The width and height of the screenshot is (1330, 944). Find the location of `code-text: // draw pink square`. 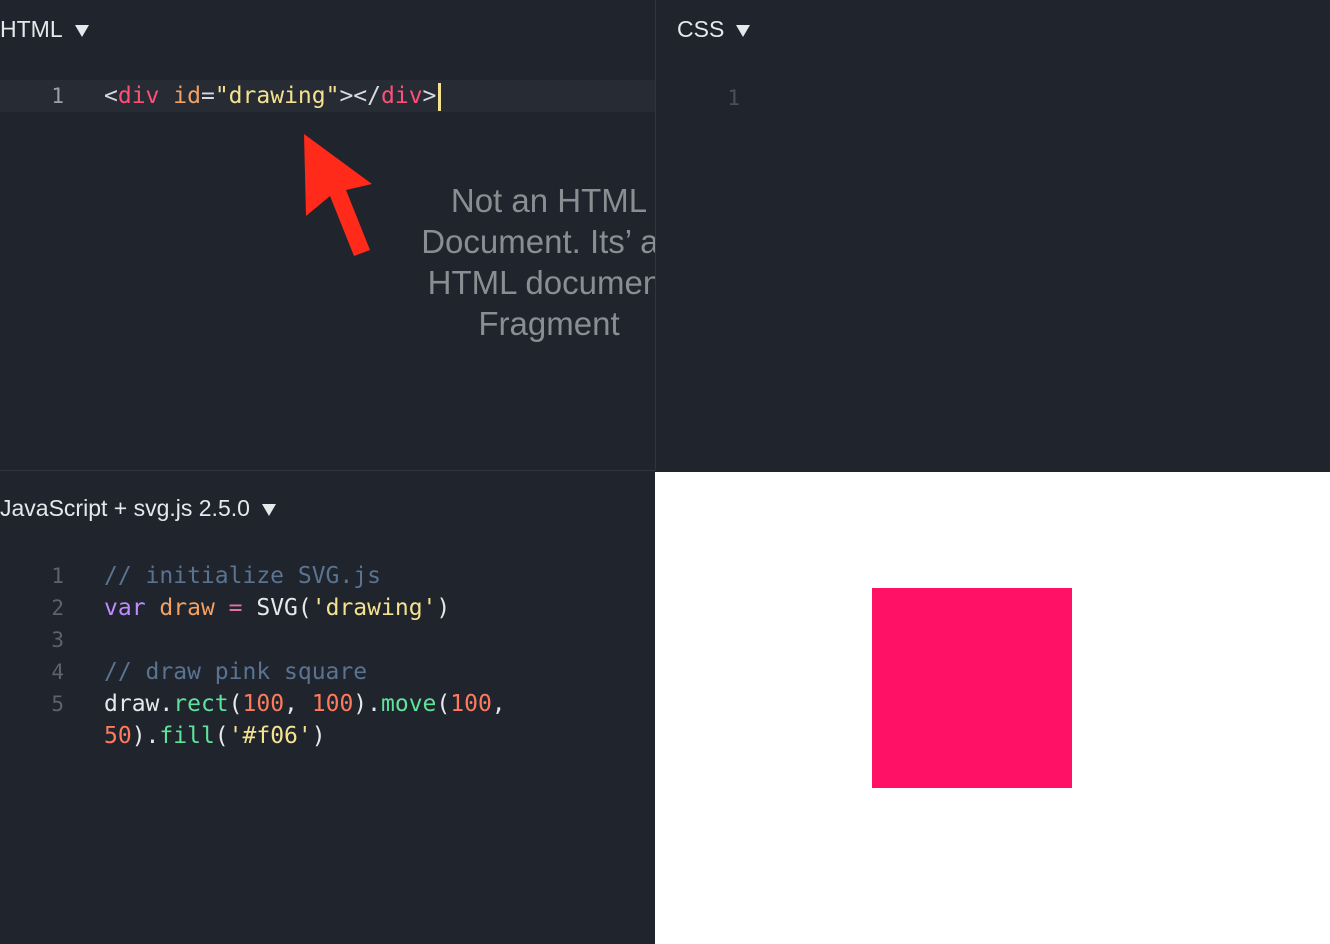

code-text: // draw pink square is located at coordinates (235, 672).